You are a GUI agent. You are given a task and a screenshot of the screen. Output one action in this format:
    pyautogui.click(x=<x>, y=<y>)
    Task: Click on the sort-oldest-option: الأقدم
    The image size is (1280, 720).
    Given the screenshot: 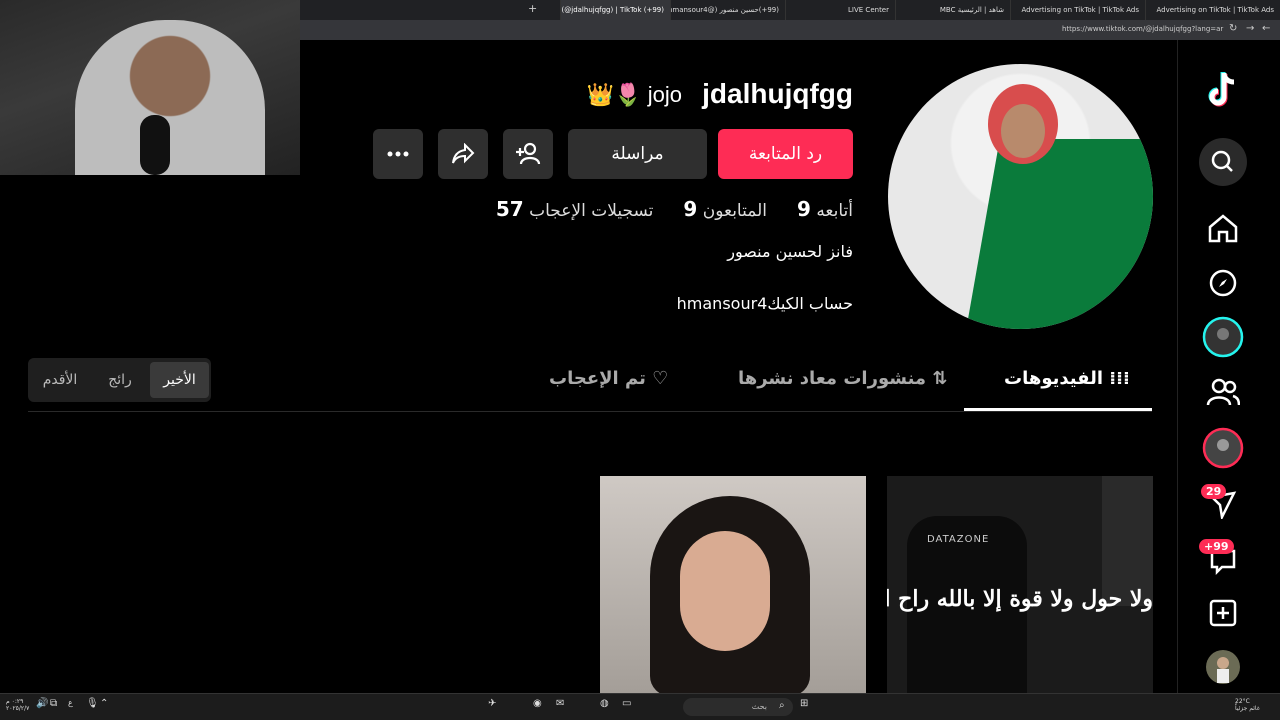 What is the action you would take?
    pyautogui.click(x=60, y=380)
    